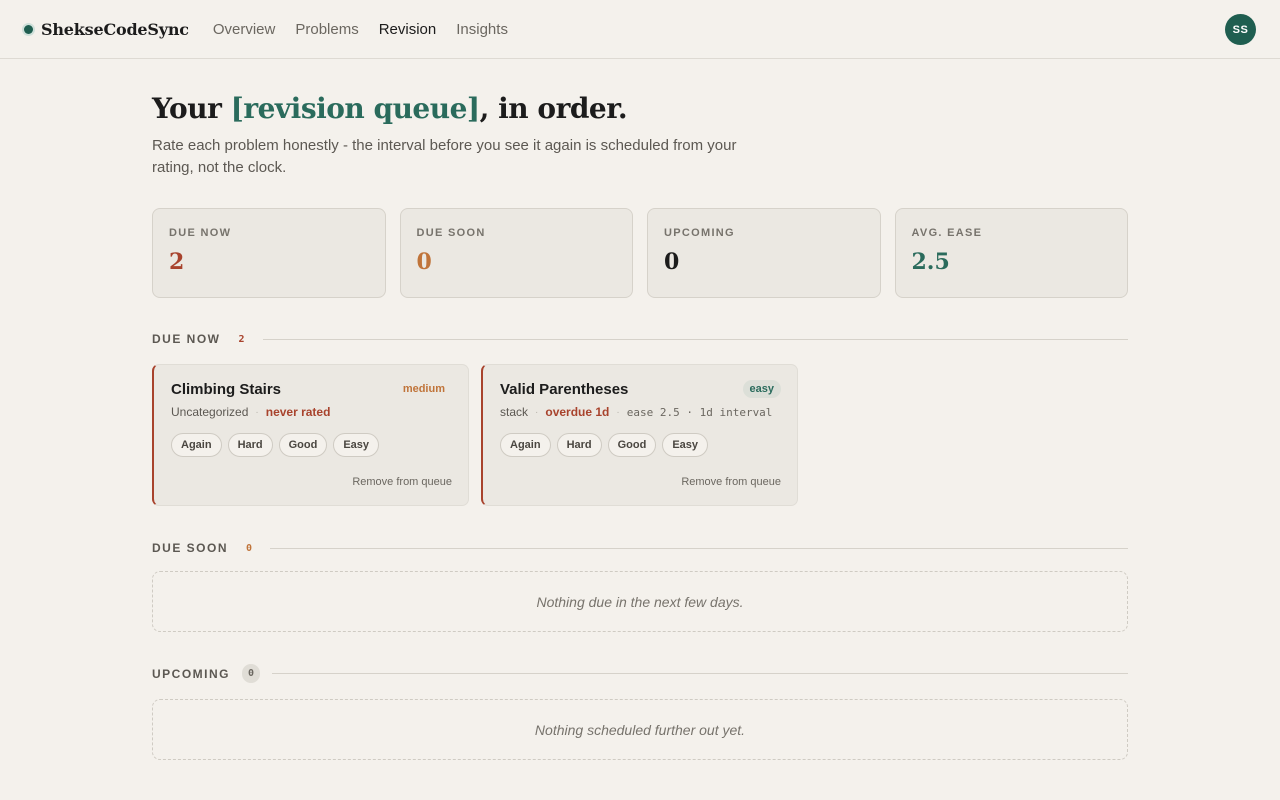  Describe the element at coordinates (298, 412) in the screenshot. I see `problem-status: never rated` at that location.